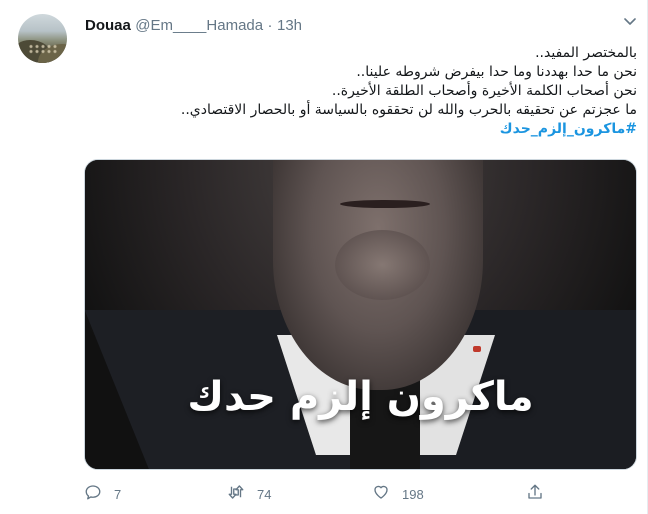  I want to click on user-handle: @Em____Hamada, so click(199, 25).